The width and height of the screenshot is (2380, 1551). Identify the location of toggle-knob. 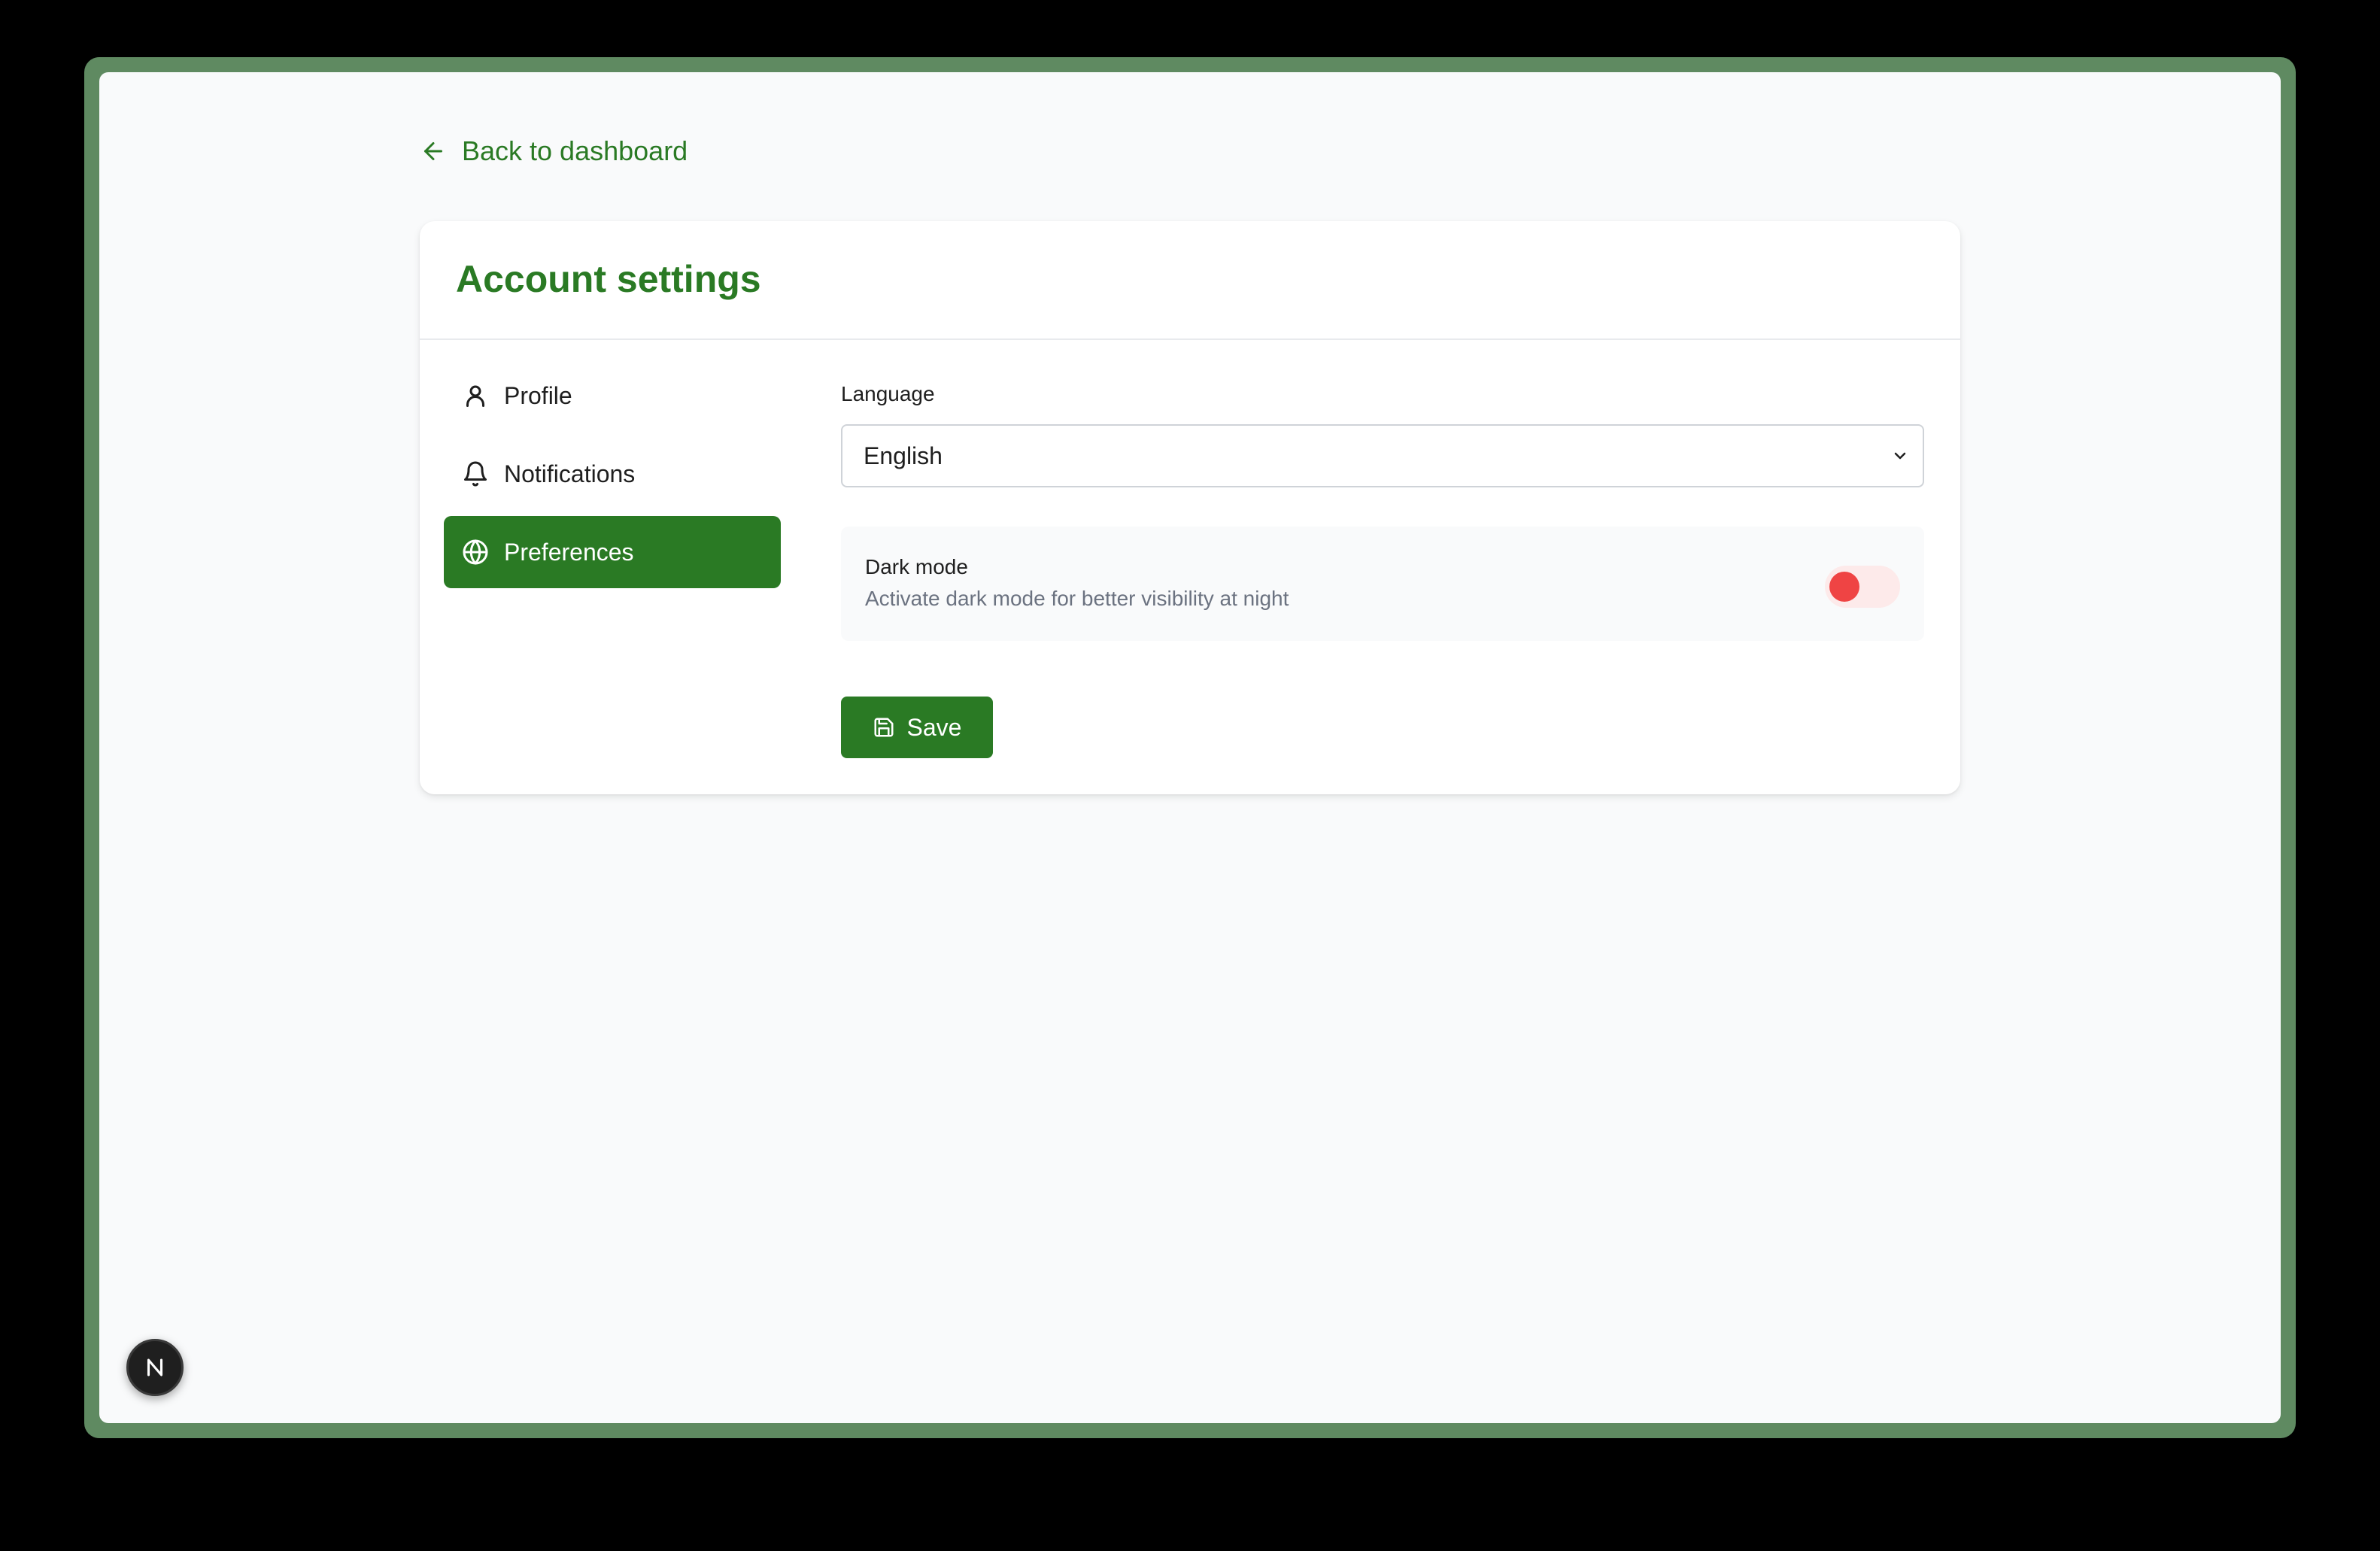
(1844, 587).